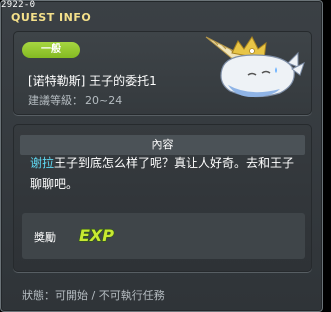  I want to click on reward-label: 獎勵, so click(45, 237).